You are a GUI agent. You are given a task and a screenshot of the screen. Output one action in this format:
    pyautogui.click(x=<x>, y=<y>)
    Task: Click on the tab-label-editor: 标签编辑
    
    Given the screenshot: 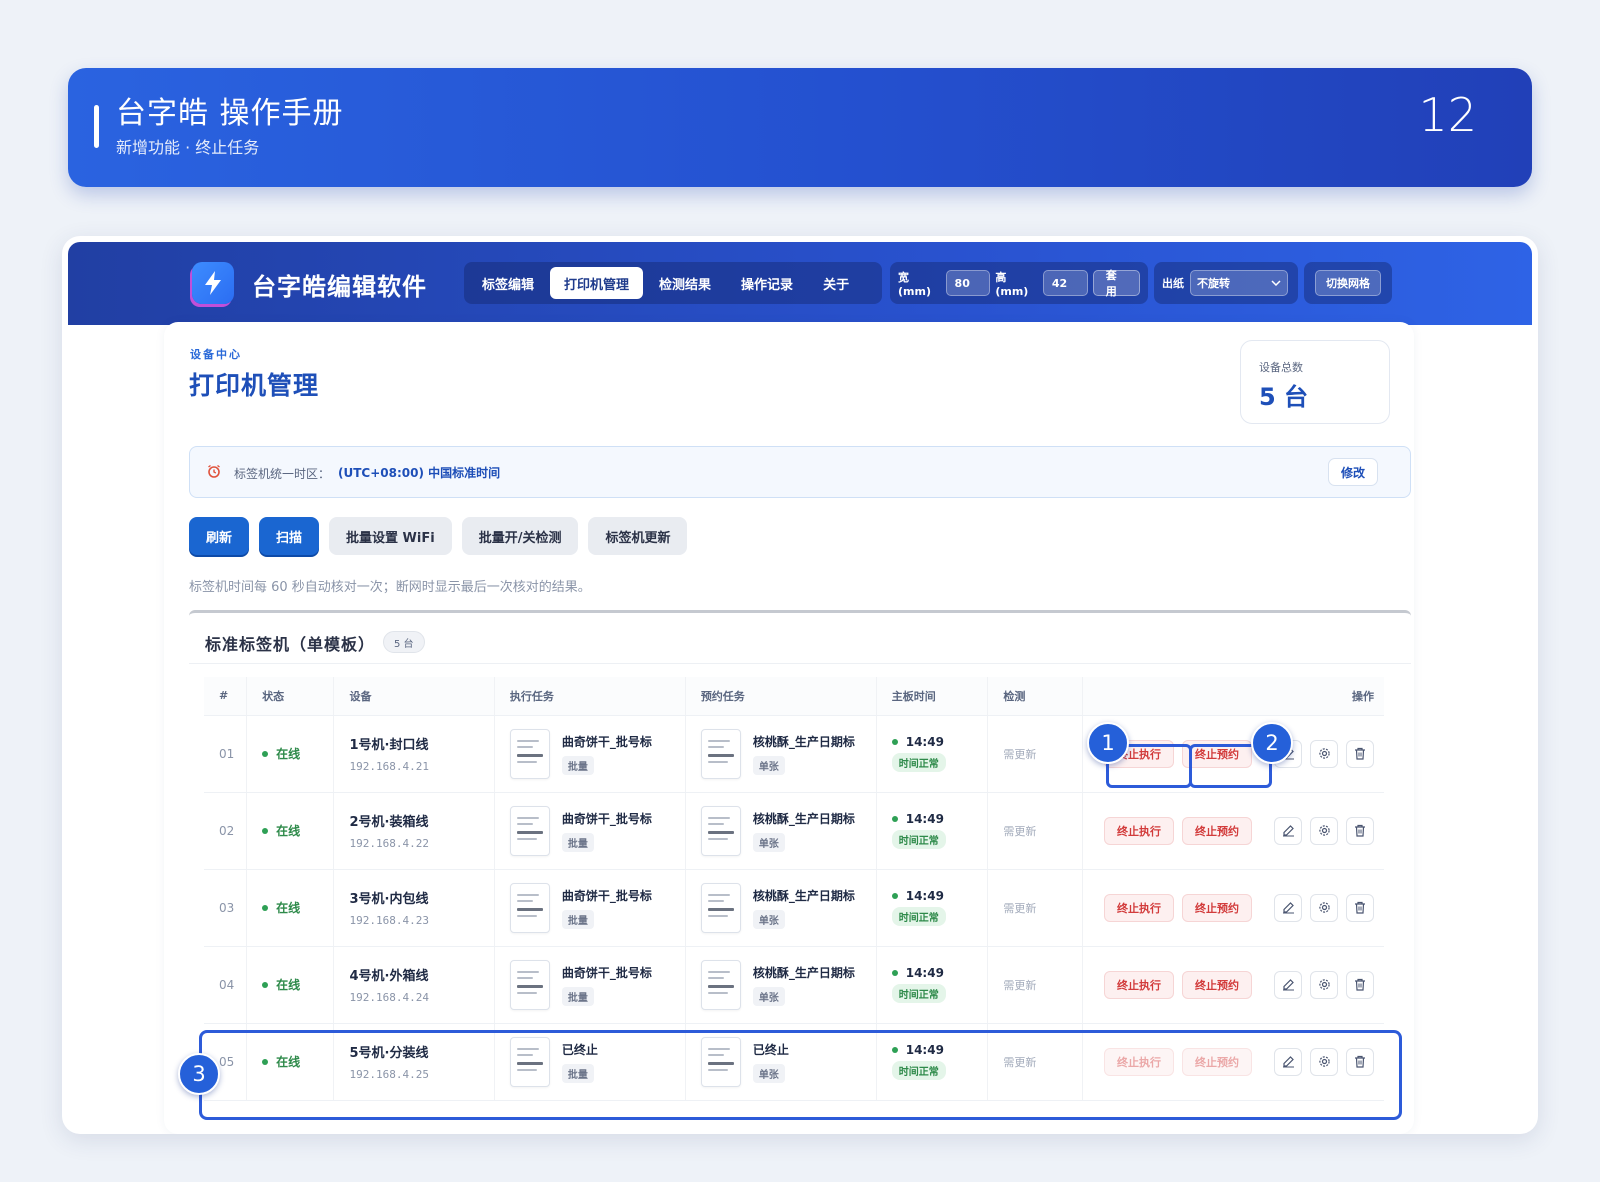 What is the action you would take?
    pyautogui.click(x=508, y=283)
    